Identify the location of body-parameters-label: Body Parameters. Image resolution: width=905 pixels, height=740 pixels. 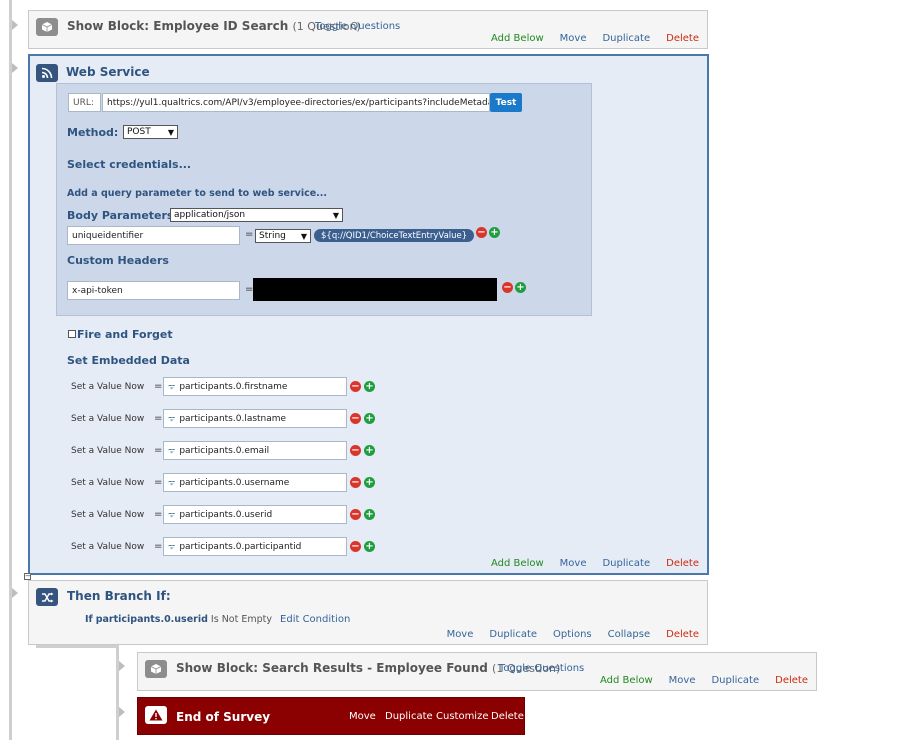
(120, 215).